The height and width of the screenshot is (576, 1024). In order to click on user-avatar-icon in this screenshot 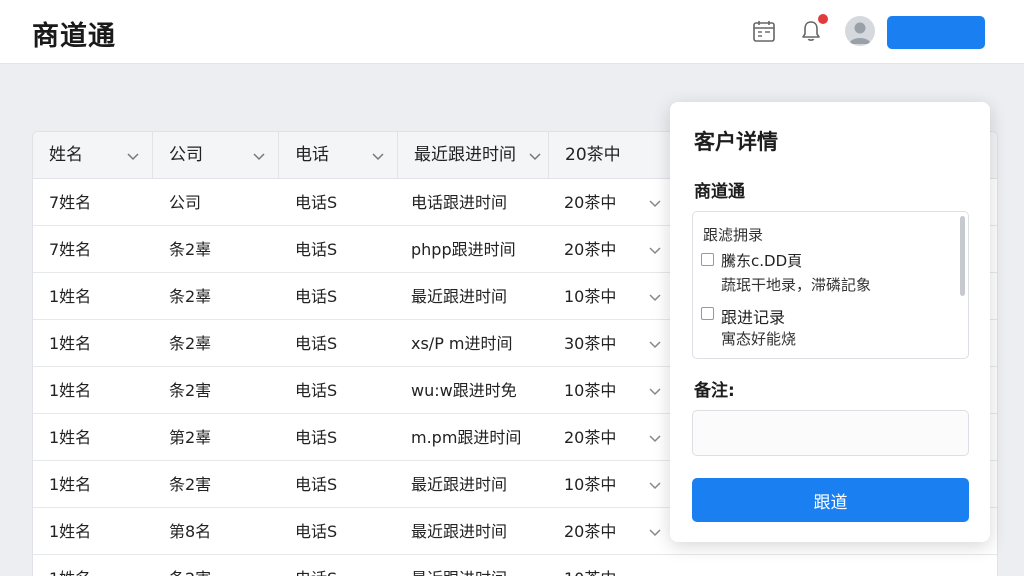, I will do `click(860, 33)`.